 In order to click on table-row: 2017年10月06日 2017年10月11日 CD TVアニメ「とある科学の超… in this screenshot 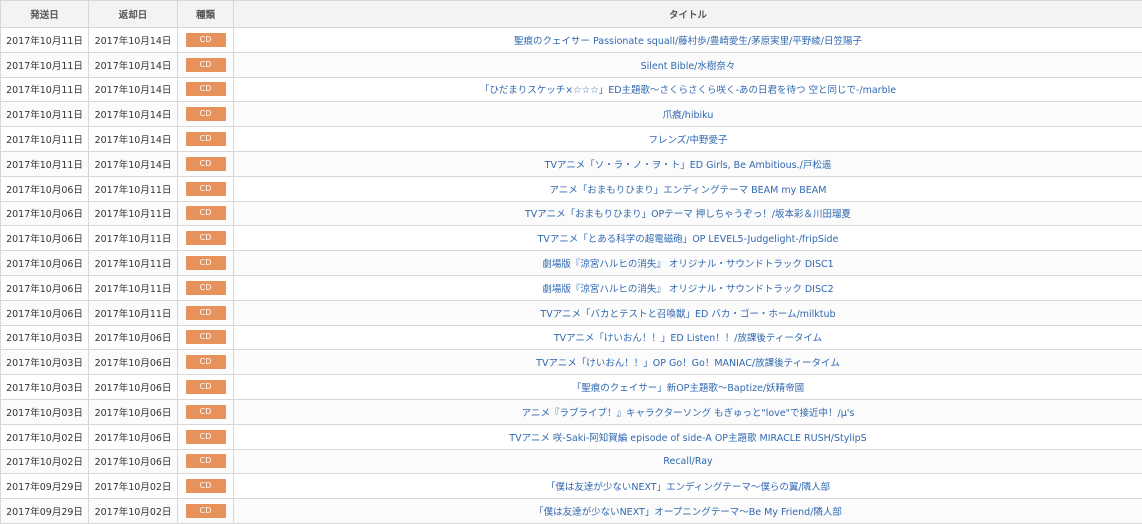, I will do `click(571, 238)`.